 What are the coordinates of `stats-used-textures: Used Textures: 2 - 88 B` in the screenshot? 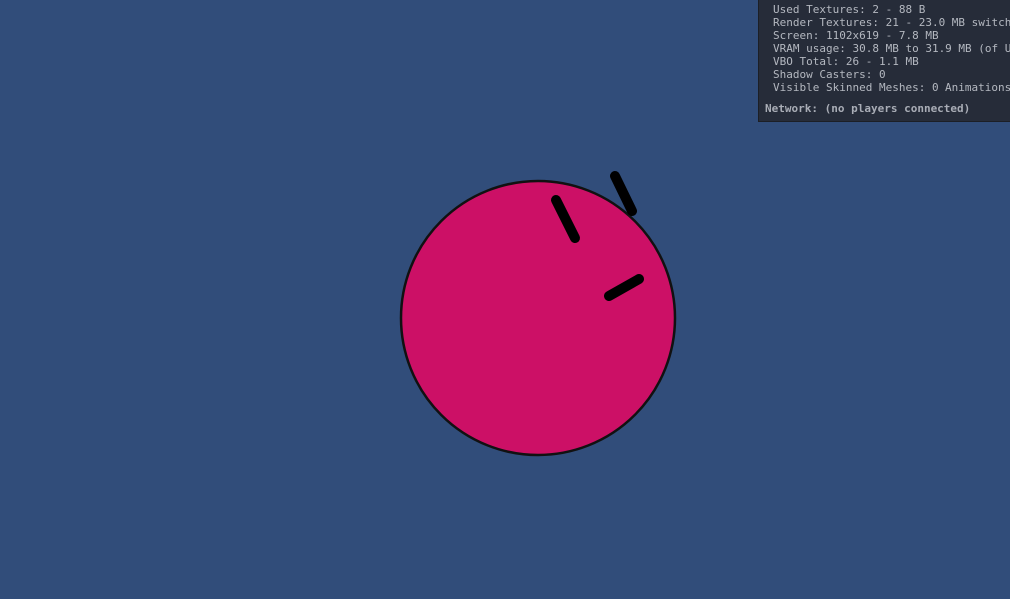 It's located at (849, 9).